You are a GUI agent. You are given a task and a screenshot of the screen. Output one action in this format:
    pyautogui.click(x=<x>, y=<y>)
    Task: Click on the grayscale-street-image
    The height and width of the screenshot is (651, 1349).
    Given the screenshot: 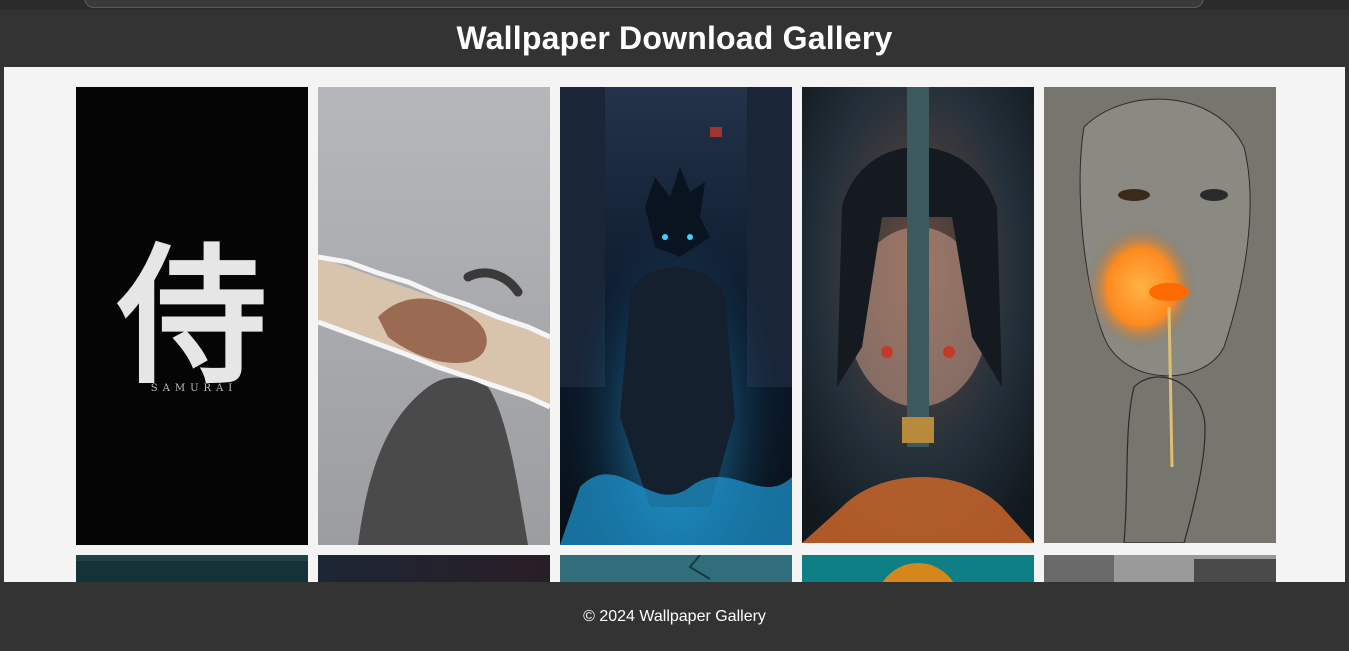 What is the action you would take?
    pyautogui.click(x=1160, y=568)
    